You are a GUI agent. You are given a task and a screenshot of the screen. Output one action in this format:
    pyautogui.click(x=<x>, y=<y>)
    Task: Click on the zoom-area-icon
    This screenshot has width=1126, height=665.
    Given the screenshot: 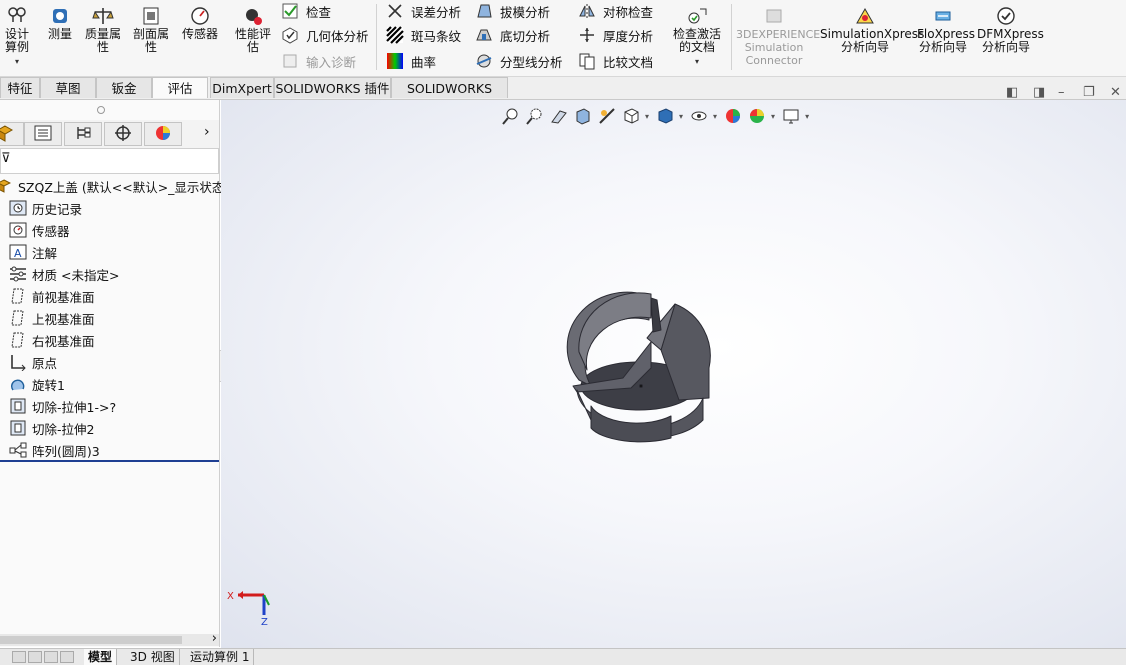 What is the action you would take?
    pyautogui.click(x=535, y=116)
    